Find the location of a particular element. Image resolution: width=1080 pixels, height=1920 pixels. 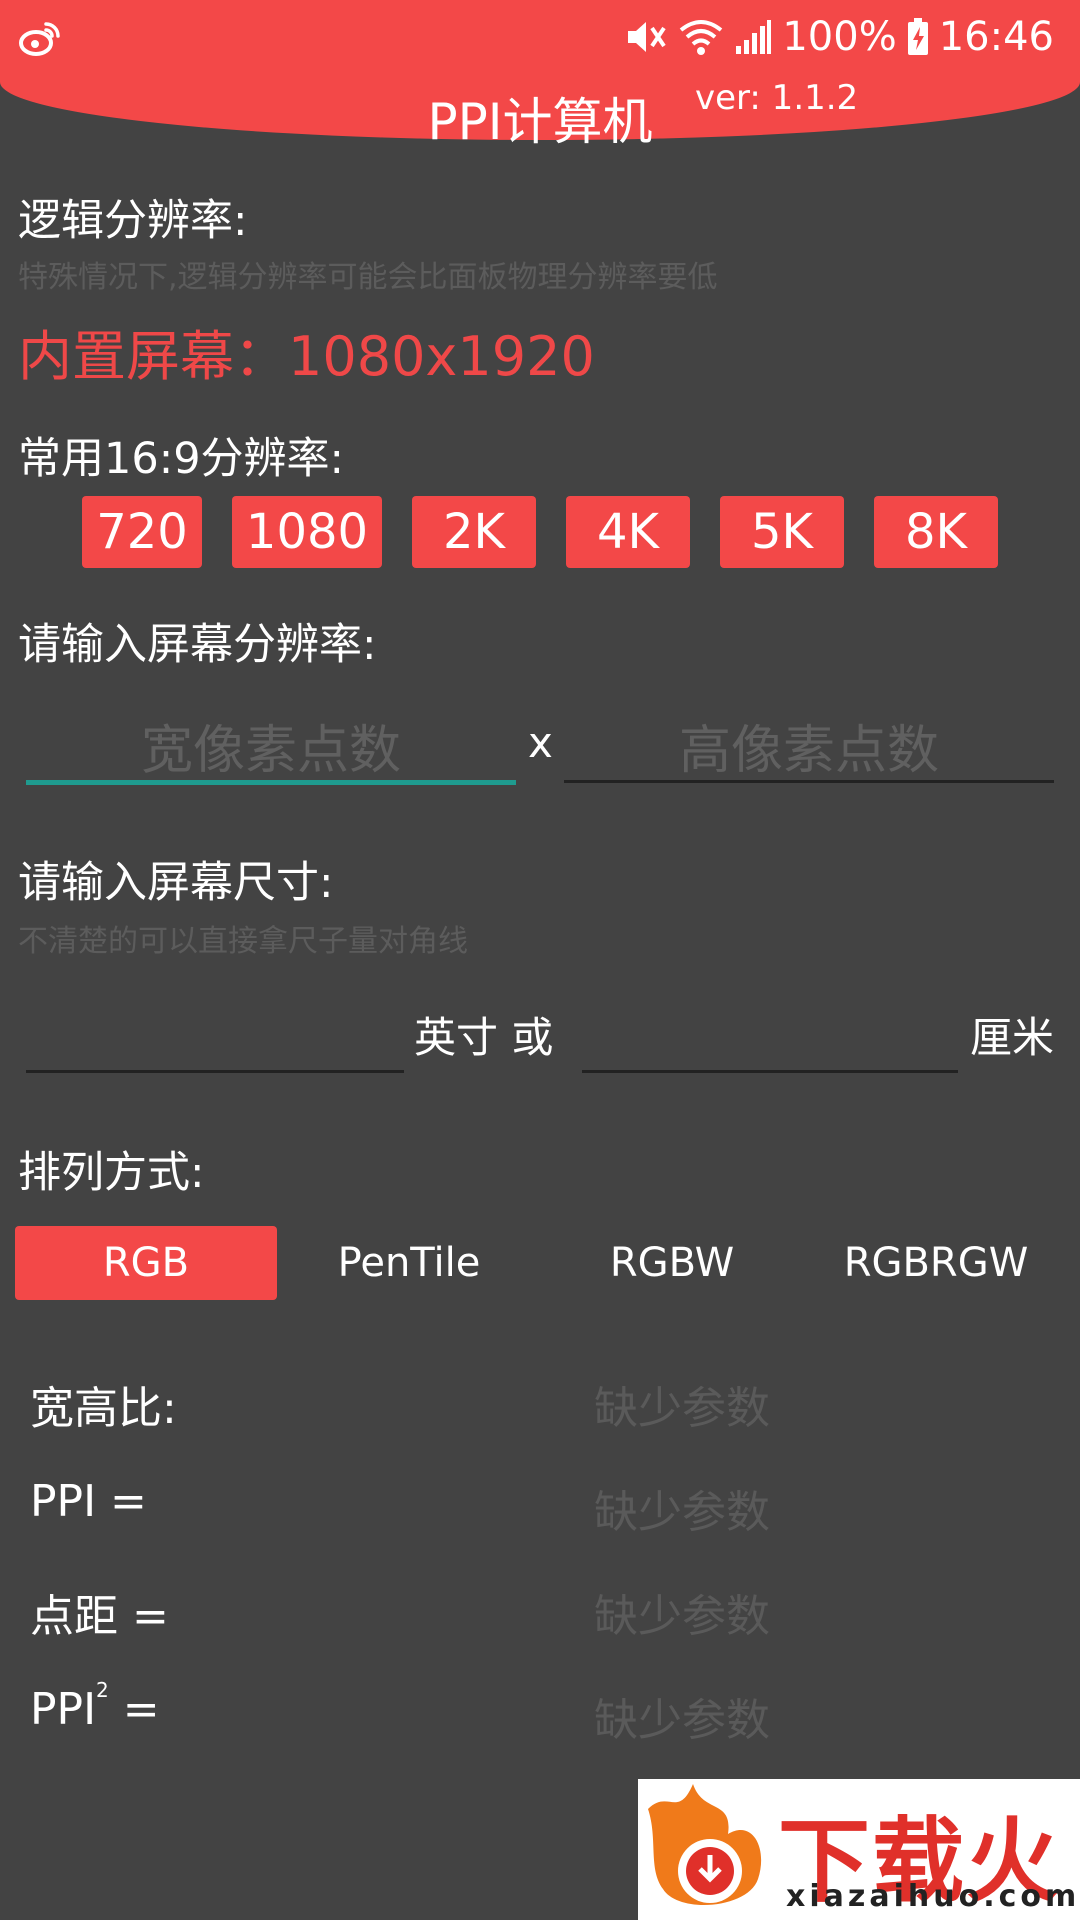

ppi-value: 缺少参数 is located at coordinates (682, 1512).